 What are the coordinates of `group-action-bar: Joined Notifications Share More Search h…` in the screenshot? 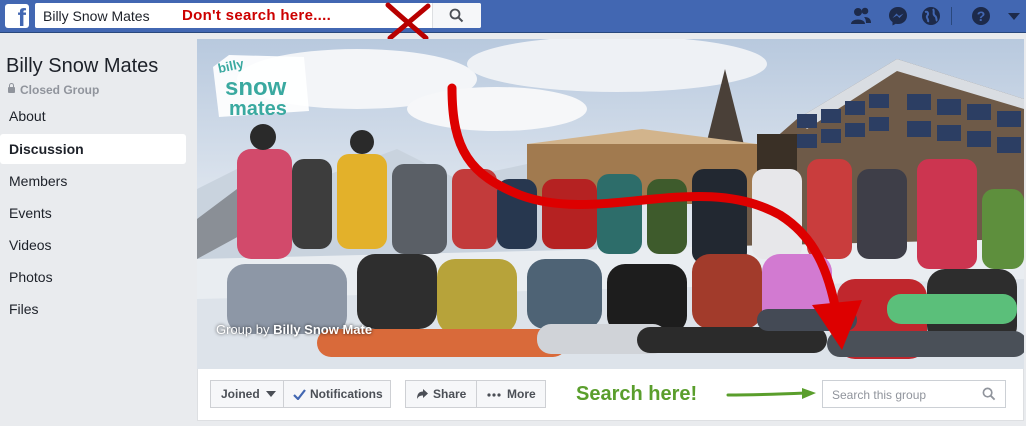 It's located at (610, 395).